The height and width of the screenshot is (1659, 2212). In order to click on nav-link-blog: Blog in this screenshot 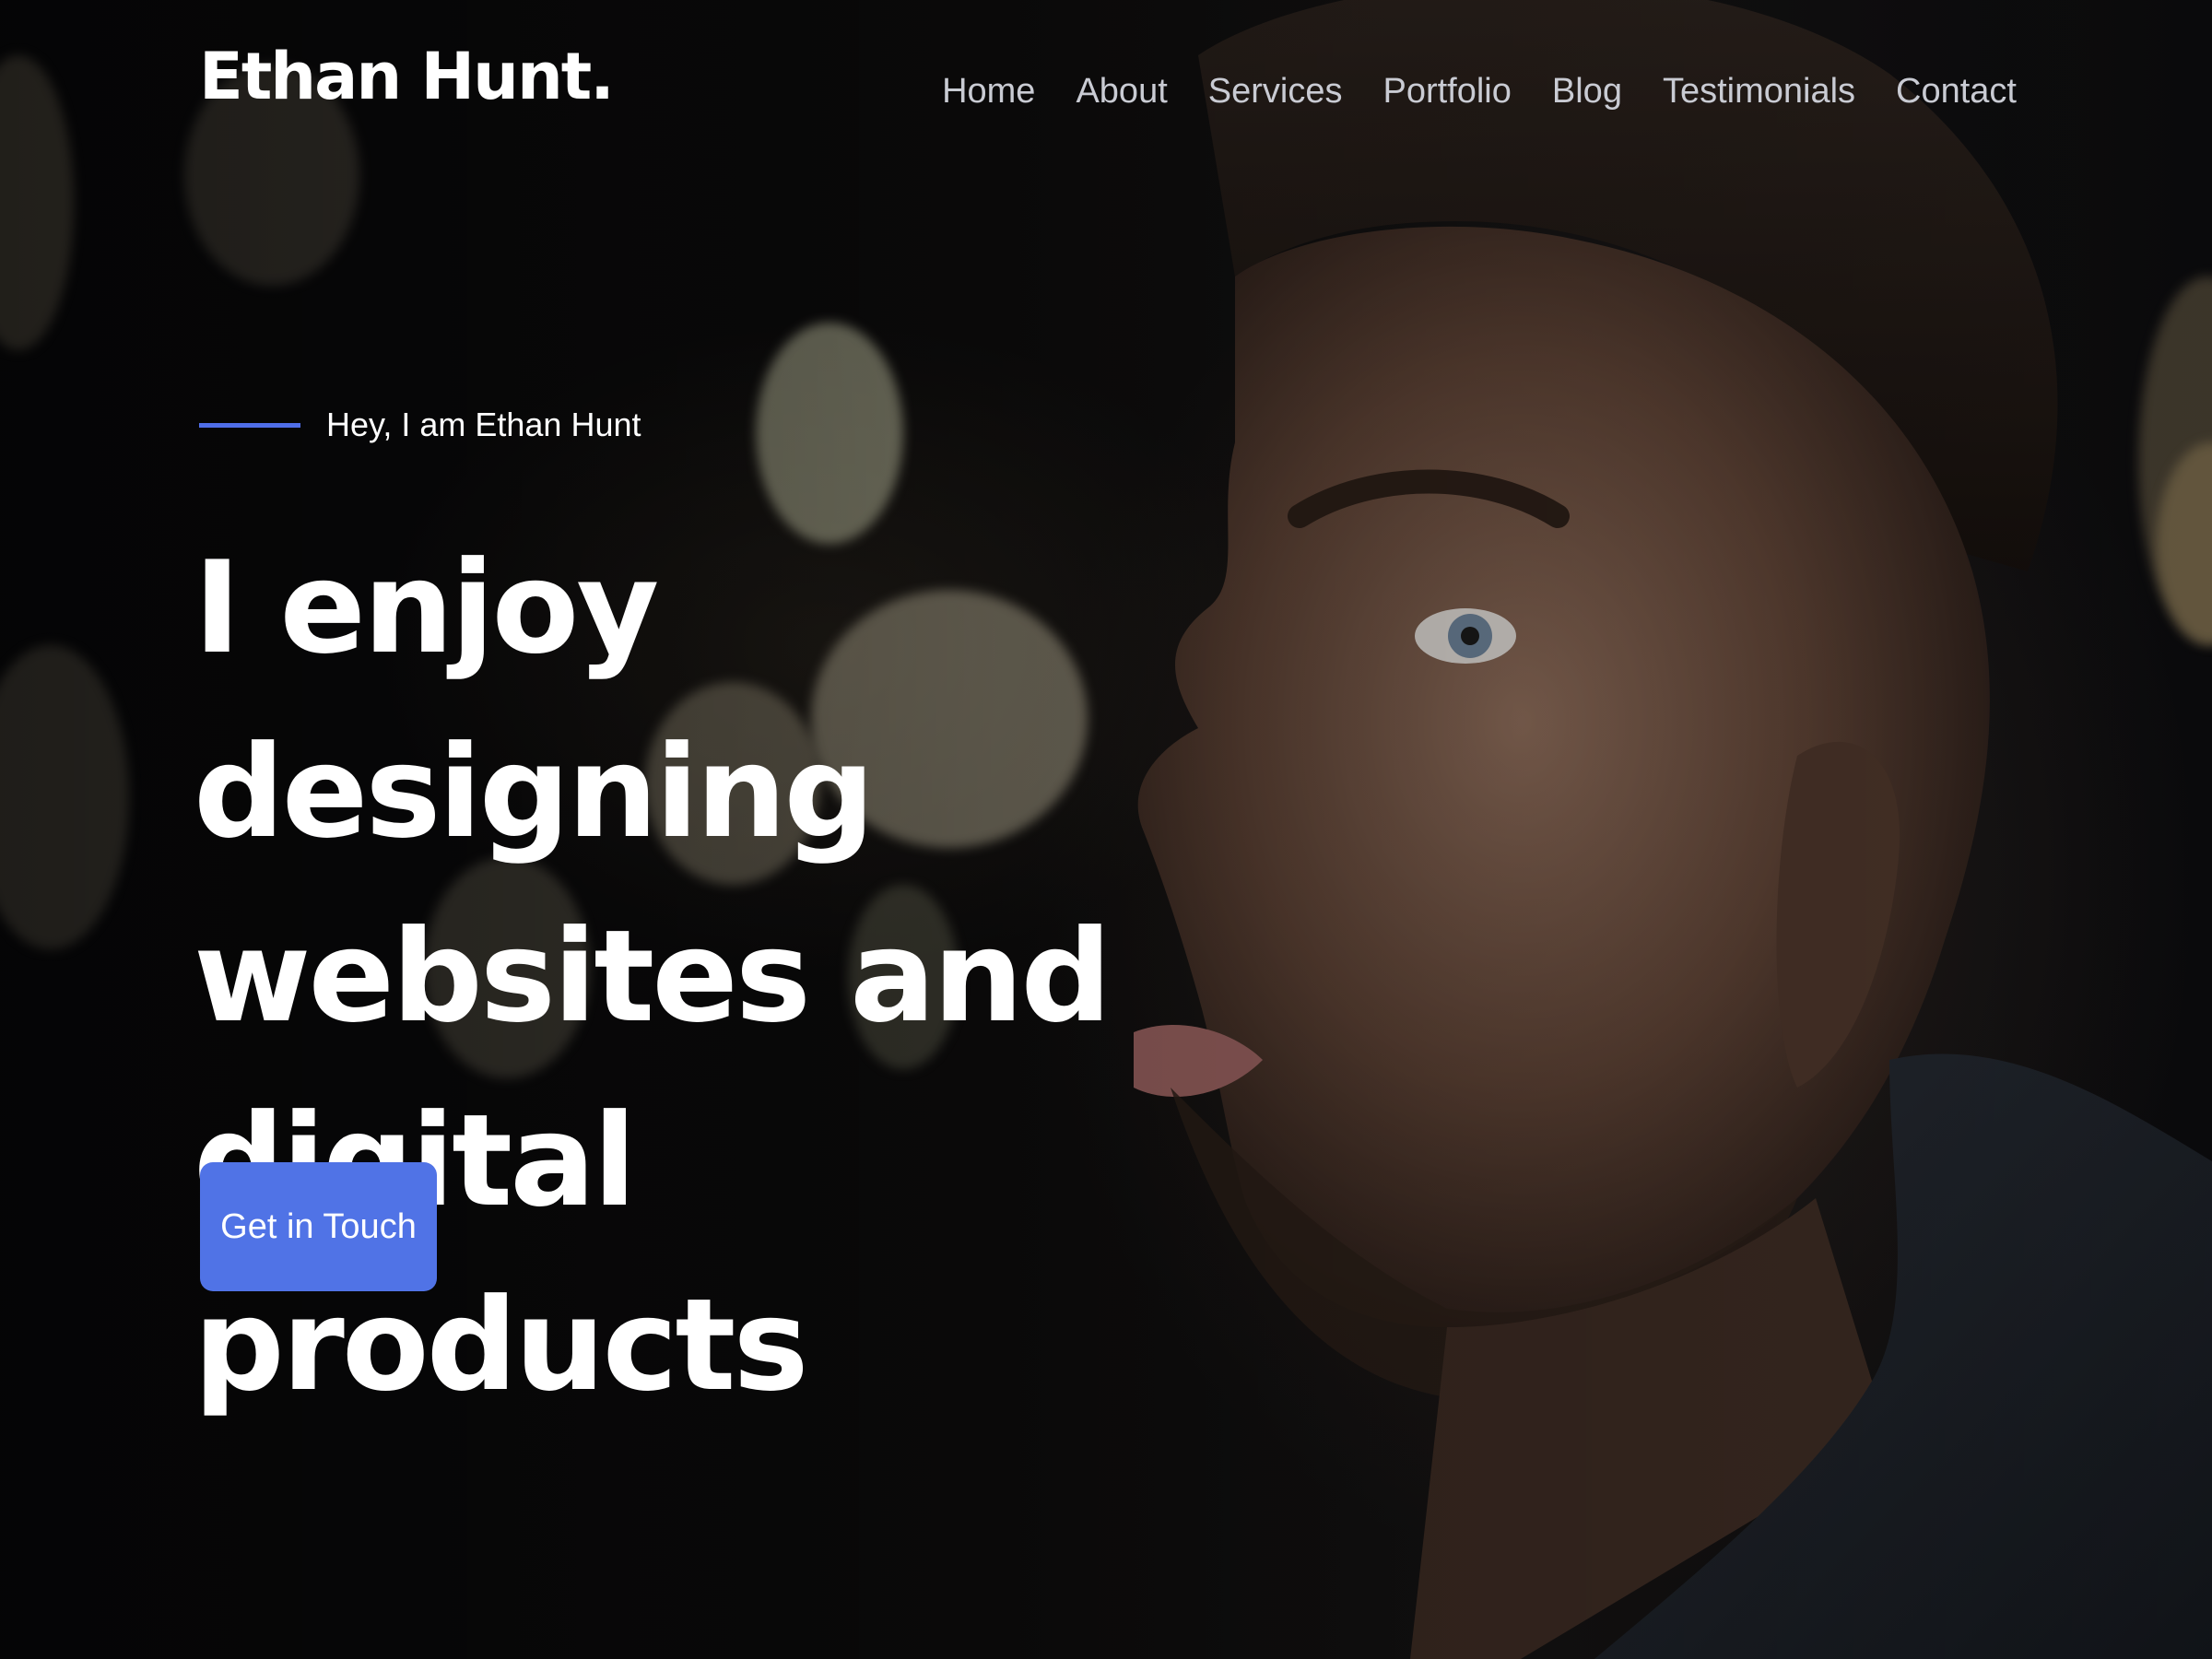, I will do `click(1587, 92)`.